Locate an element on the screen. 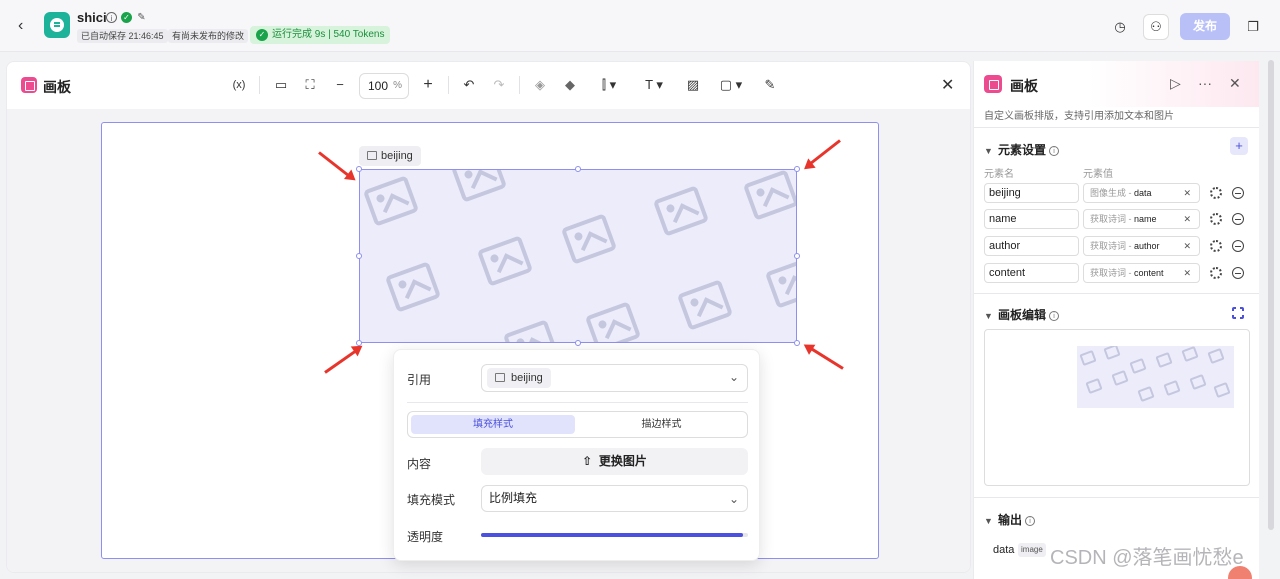 The width and height of the screenshot is (1280, 579). element-name-field: content is located at coordinates (1031, 273).